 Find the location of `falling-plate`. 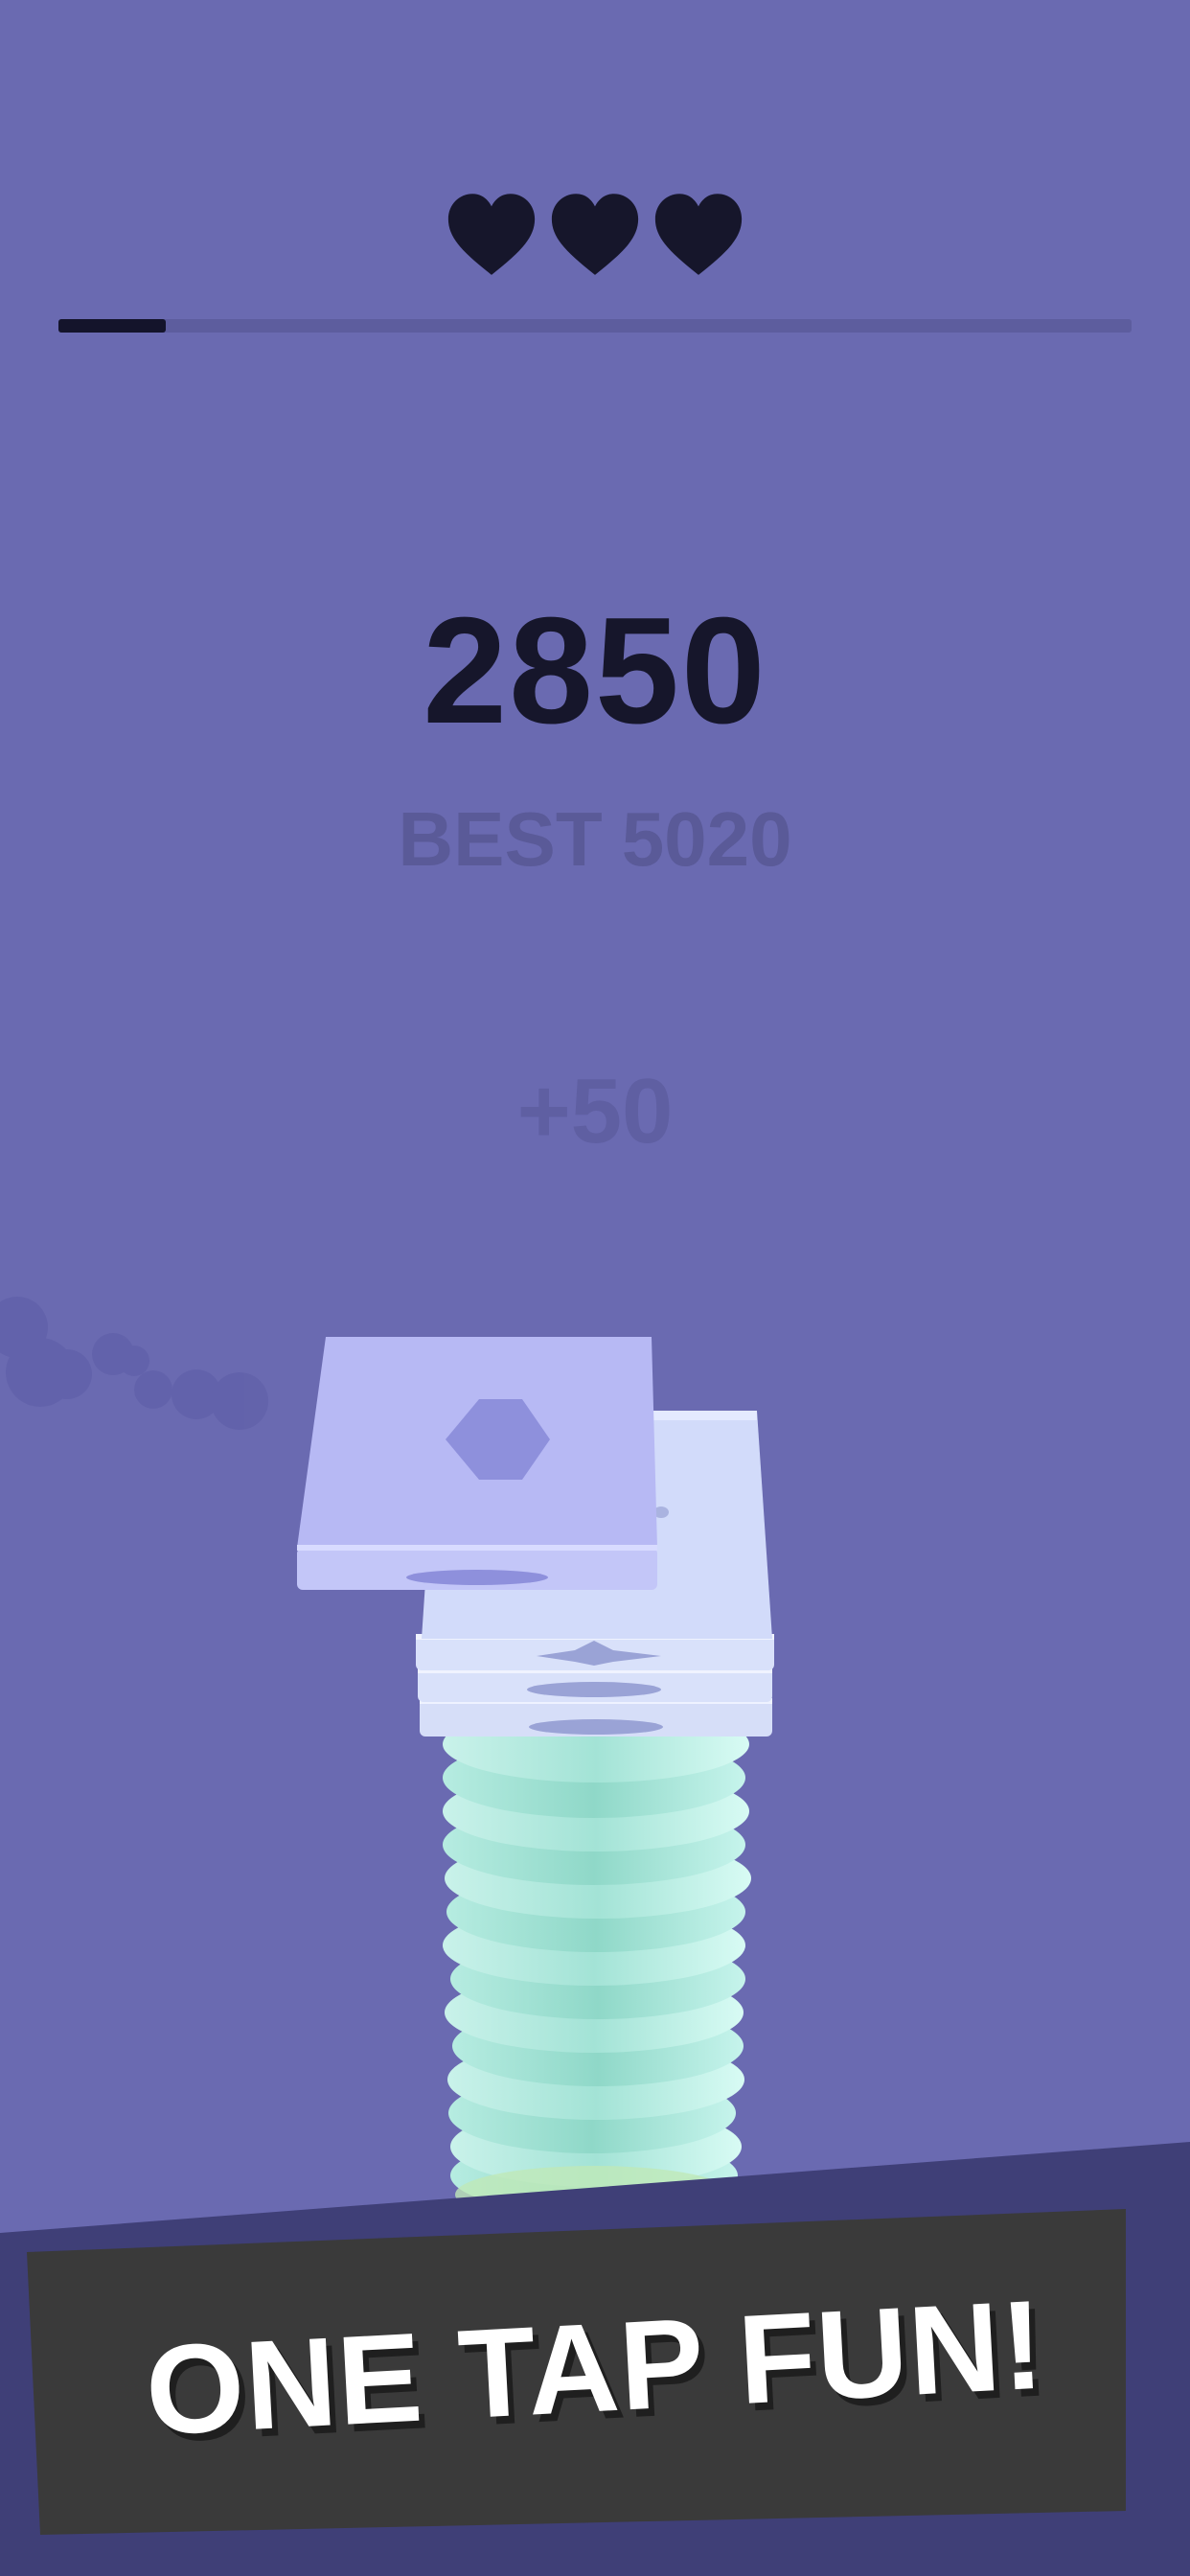

falling-plate is located at coordinates (477, 1463).